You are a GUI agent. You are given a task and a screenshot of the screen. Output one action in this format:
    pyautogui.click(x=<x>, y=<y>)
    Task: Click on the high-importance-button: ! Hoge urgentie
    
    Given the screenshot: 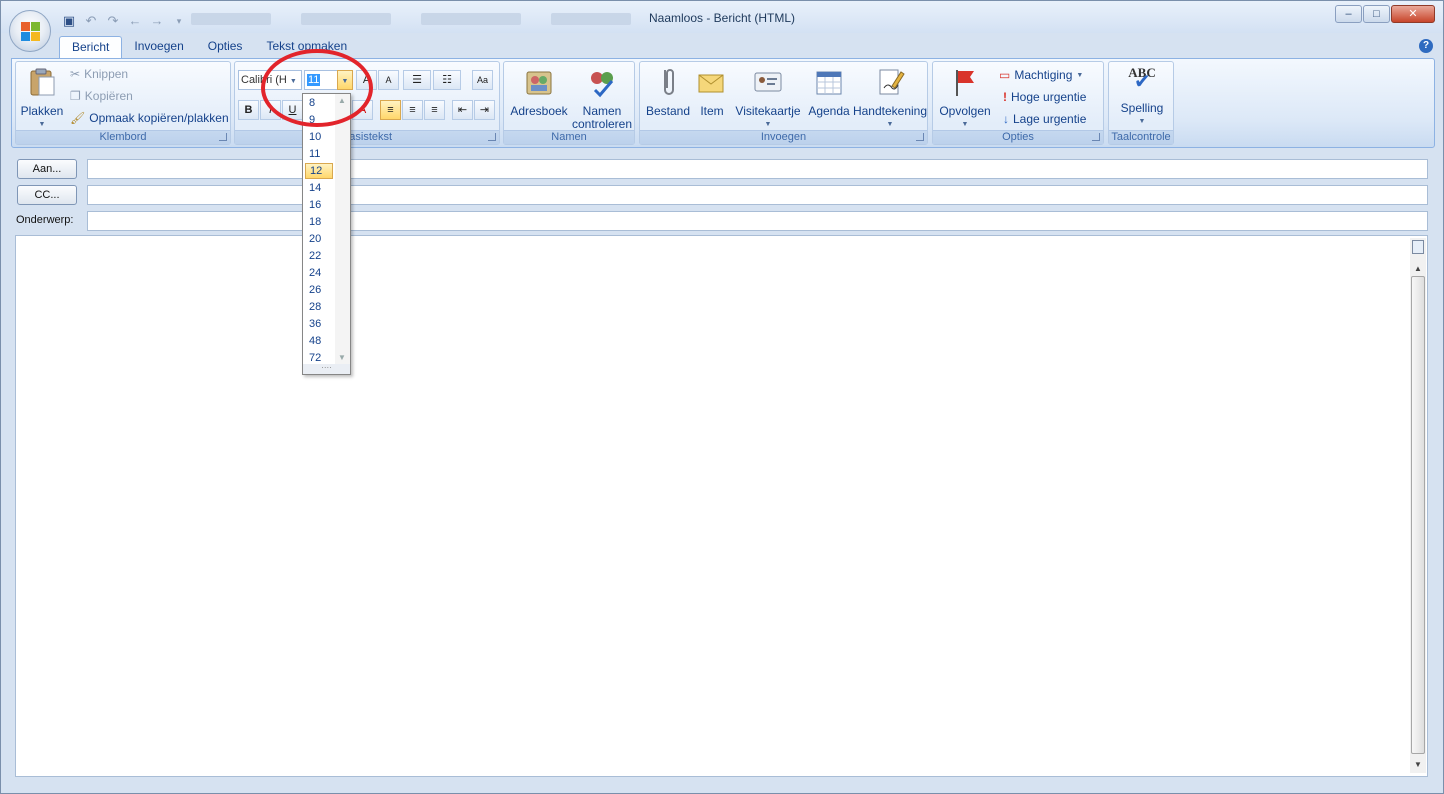 What is the action you would take?
    pyautogui.click(x=1044, y=97)
    